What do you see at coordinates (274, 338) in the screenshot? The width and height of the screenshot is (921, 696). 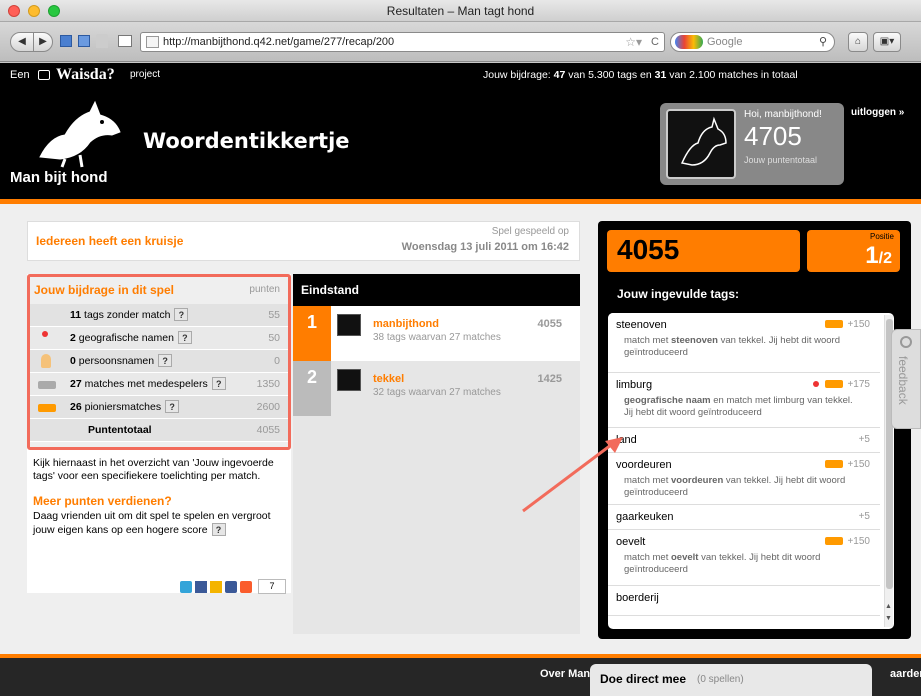 I see `contribution-points: 50` at bounding box center [274, 338].